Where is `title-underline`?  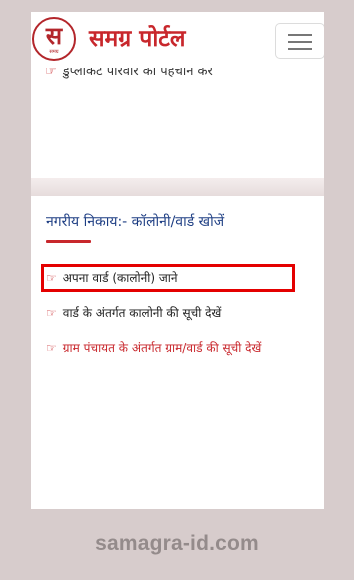
title-underline is located at coordinates (68, 241).